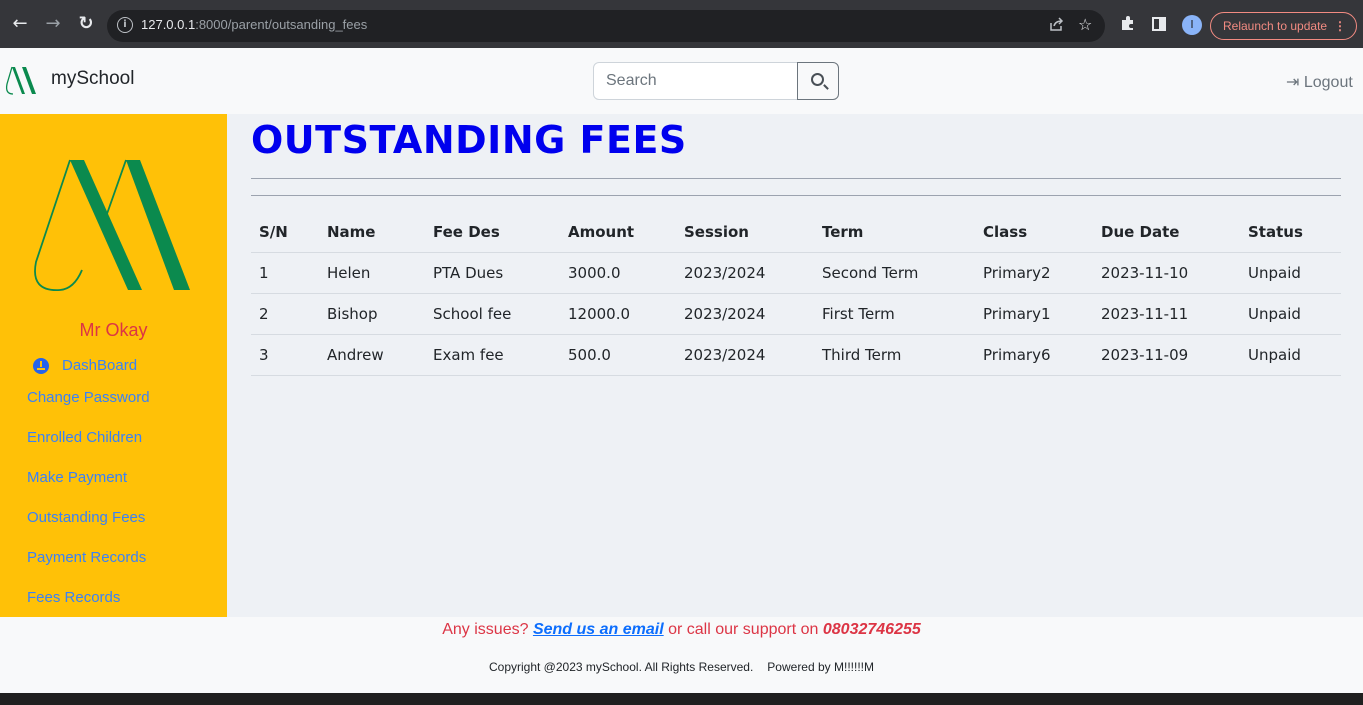 Image resolution: width=1363 pixels, height=705 pixels. Describe the element at coordinates (492, 232) in the screenshot. I see `column-header: Fee Des` at that location.